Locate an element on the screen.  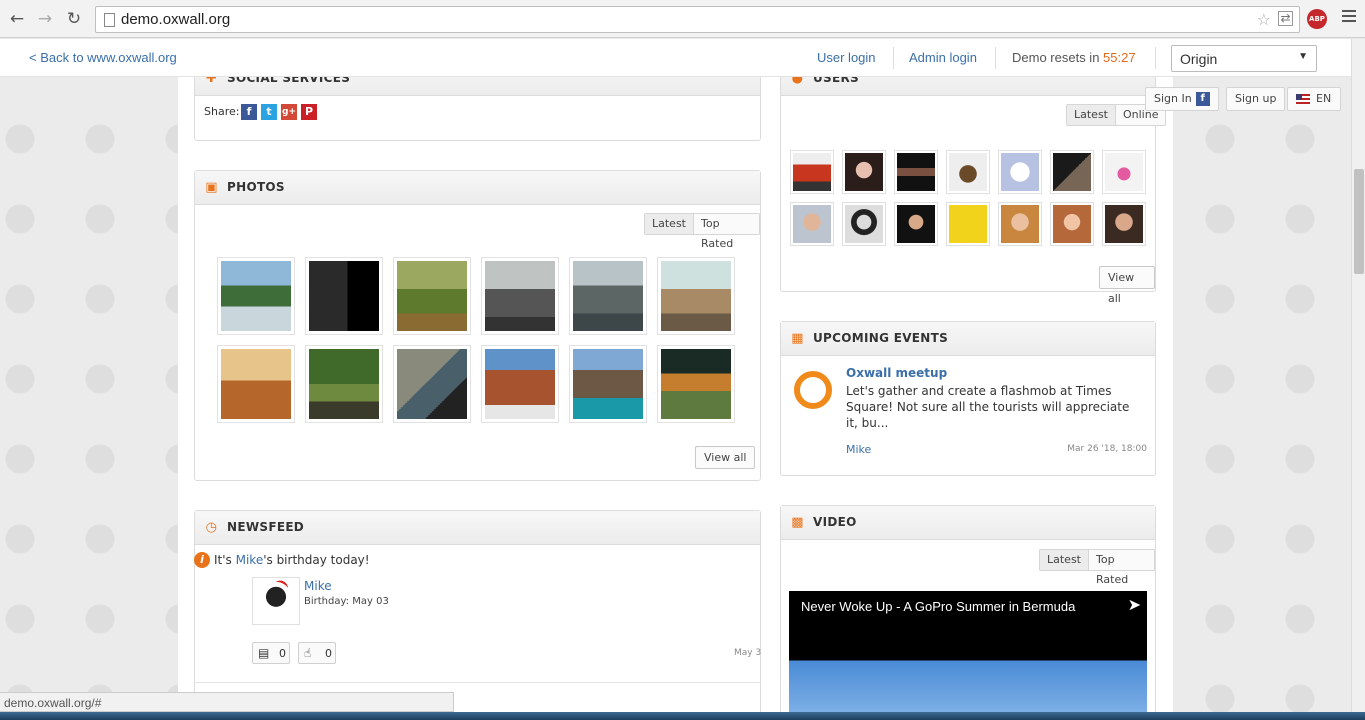
photos-tabs: Latest Top Rated is located at coordinates (702, 231).